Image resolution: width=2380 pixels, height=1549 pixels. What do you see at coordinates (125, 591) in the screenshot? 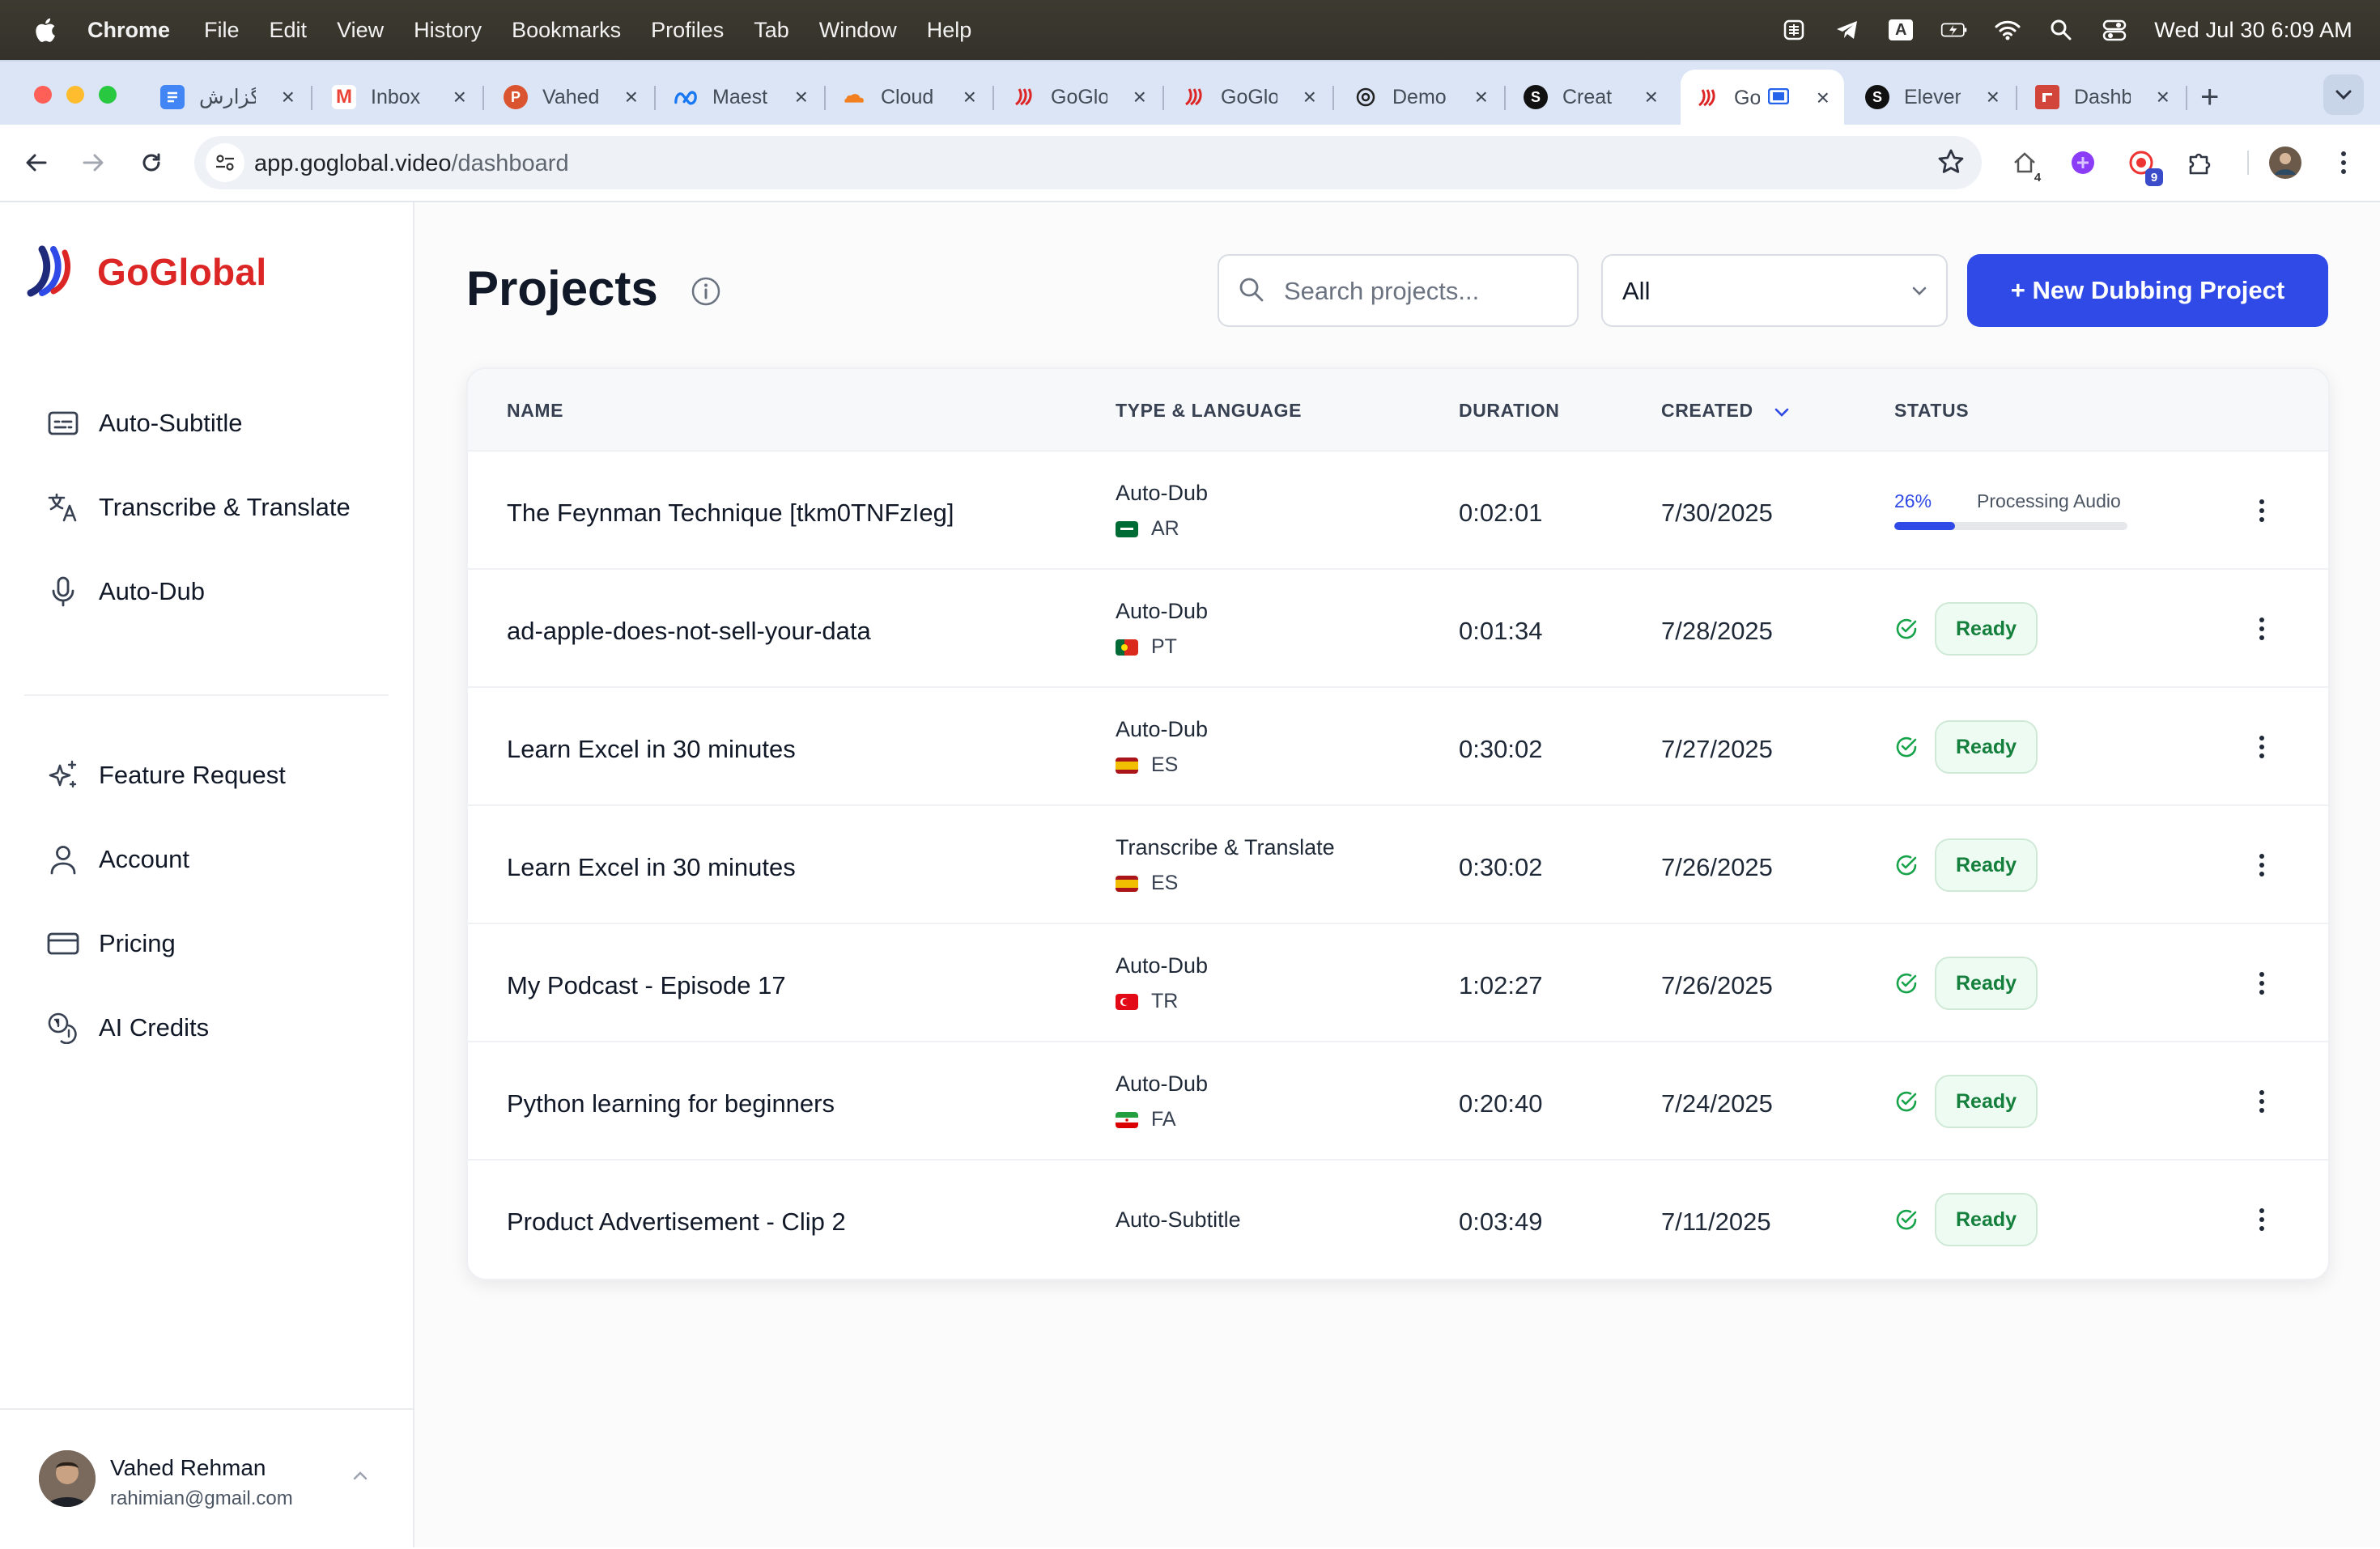
I see `nav-auto-dub: Auto-Dub` at bounding box center [125, 591].